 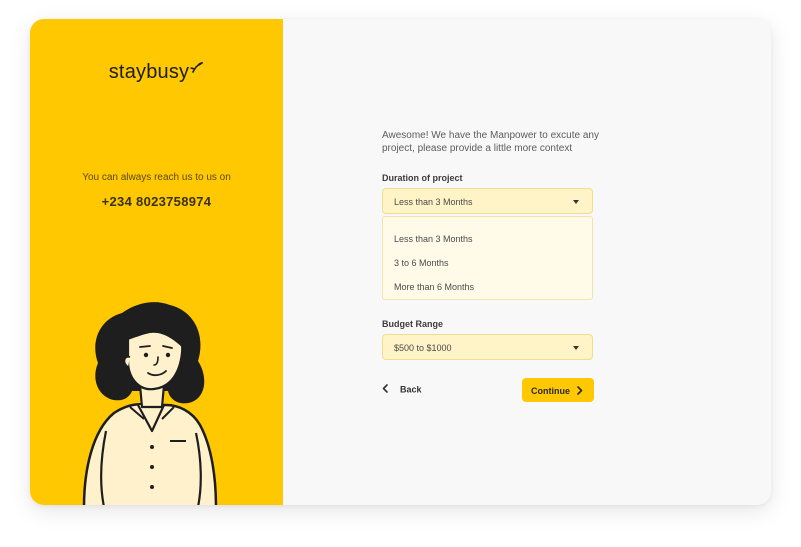 I want to click on back-button: Back, so click(x=402, y=389).